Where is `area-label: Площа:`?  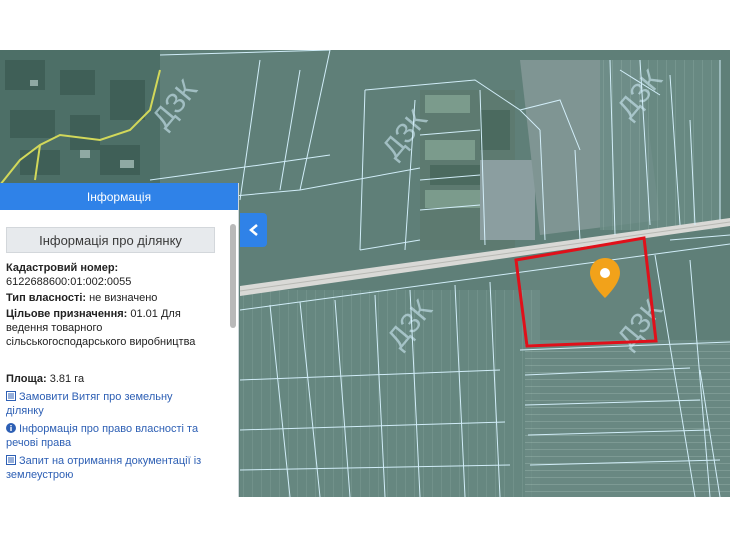 area-label: Площа: is located at coordinates (26, 379).